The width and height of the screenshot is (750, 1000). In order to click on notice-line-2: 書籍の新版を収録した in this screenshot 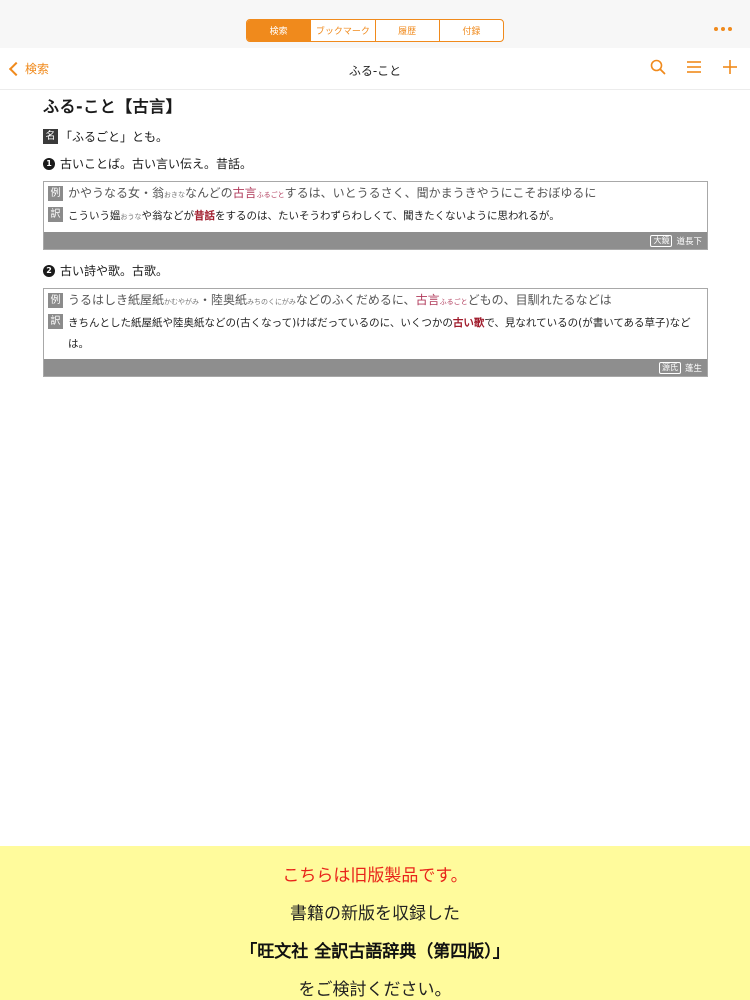, I will do `click(375, 914)`.